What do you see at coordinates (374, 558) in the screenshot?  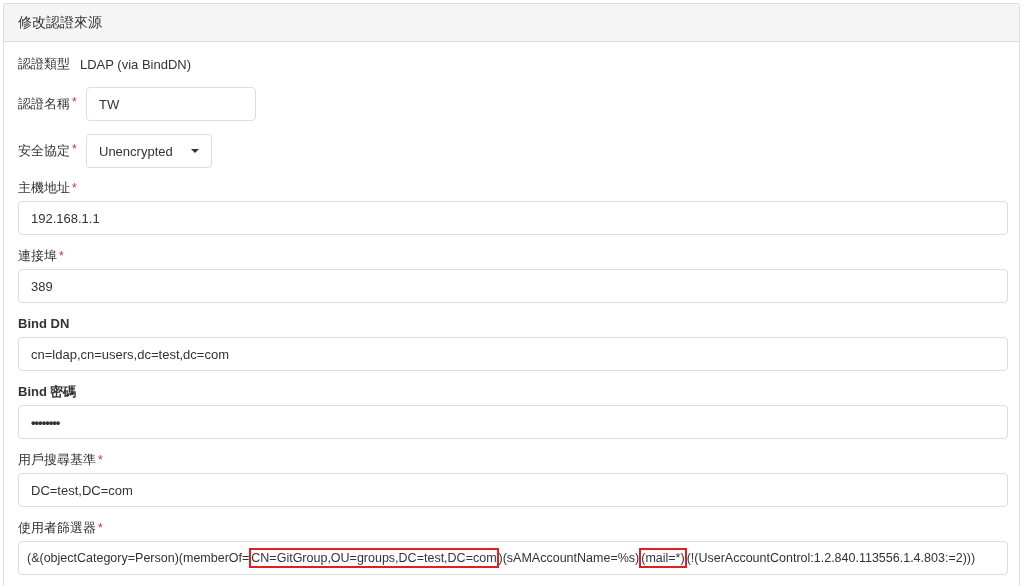 I see `highlight-box: CN=GitGroup,OU=groups,DC=test,DC=com` at bounding box center [374, 558].